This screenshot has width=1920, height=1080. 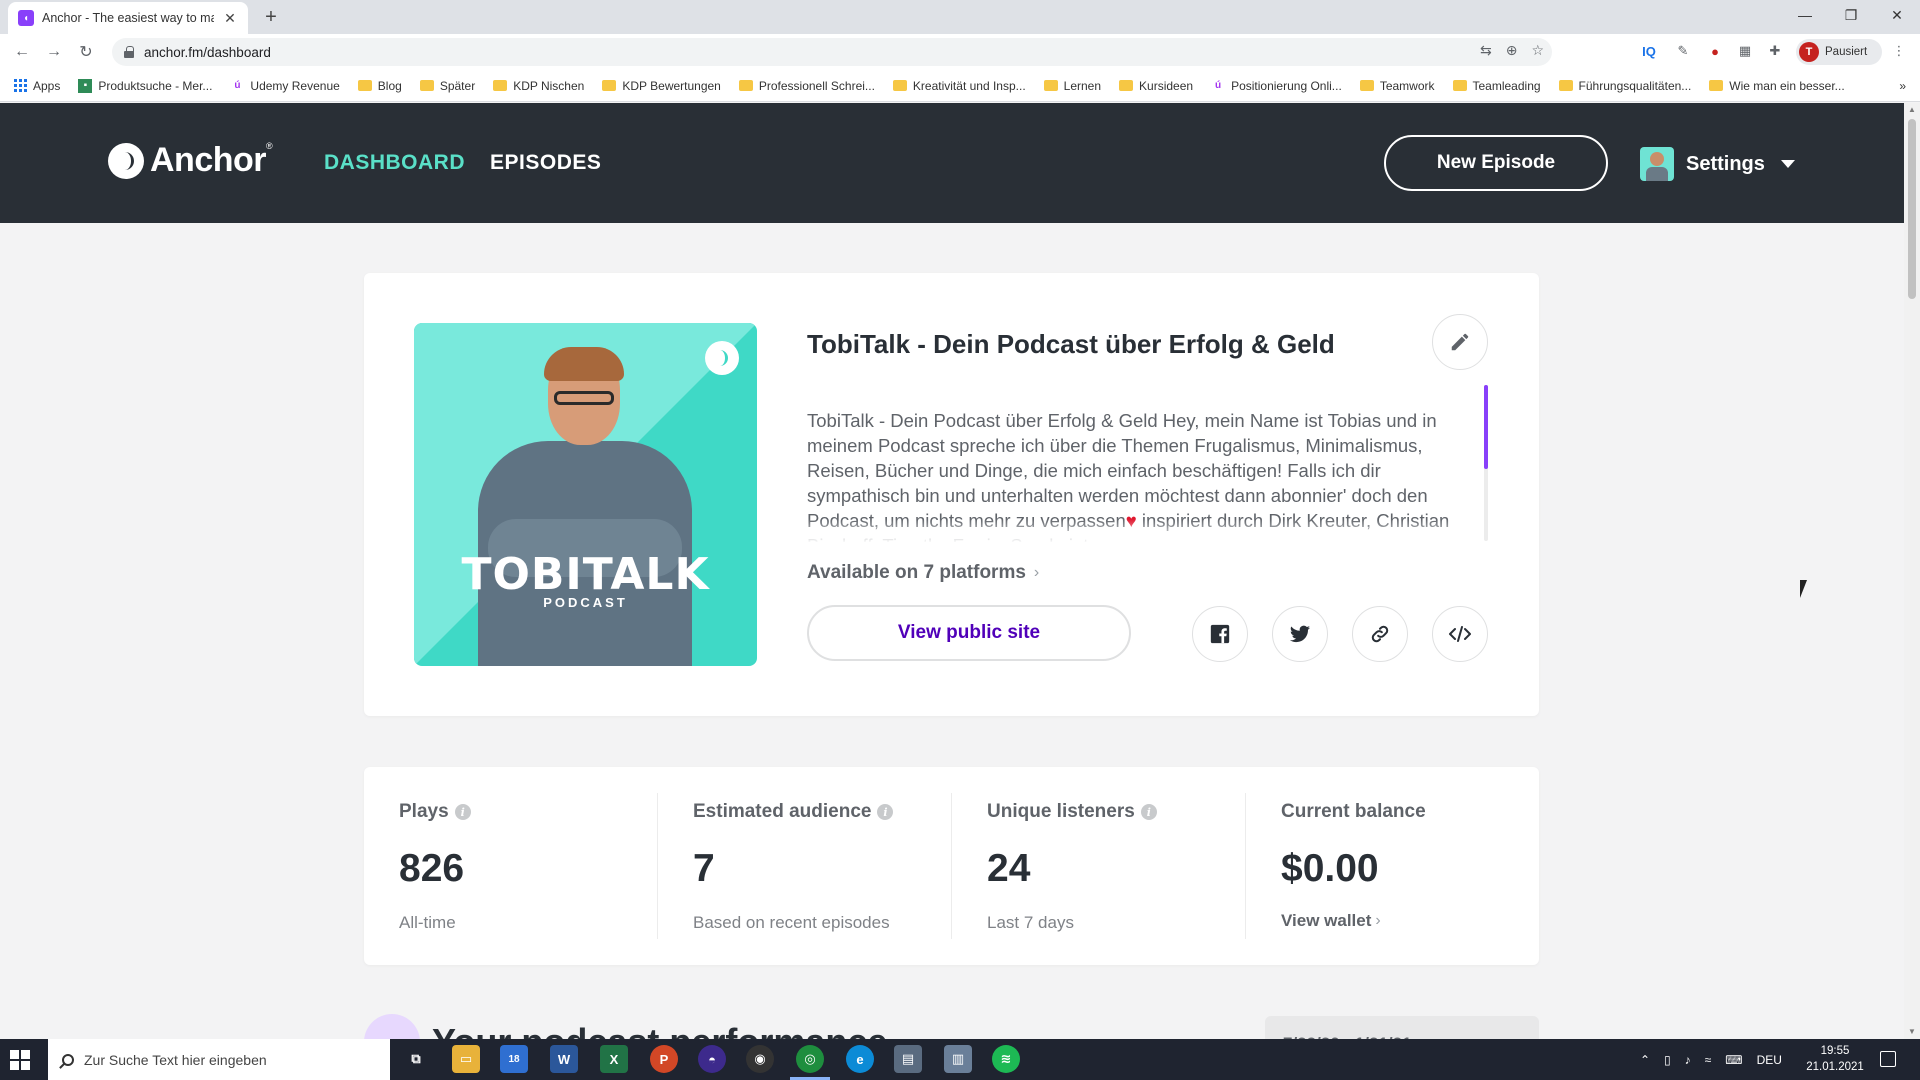 What do you see at coordinates (466, 1059) in the screenshot?
I see `file-explorer-icon: ▭` at bounding box center [466, 1059].